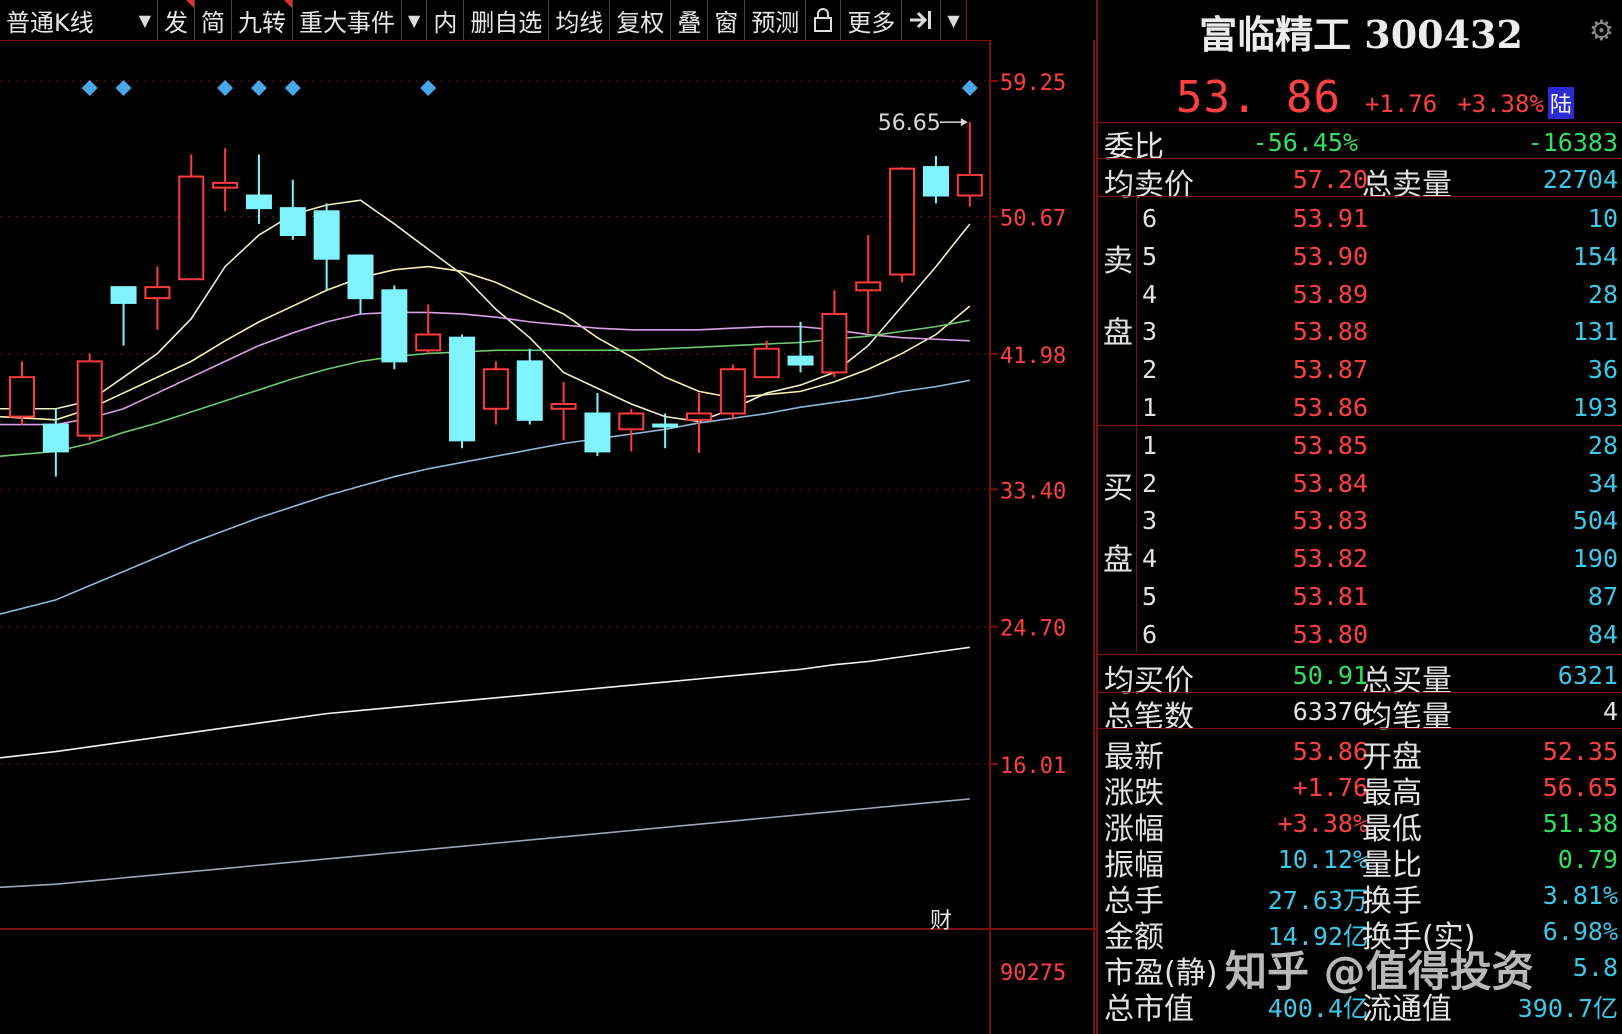 The width and height of the screenshot is (1622, 1034). What do you see at coordinates (1150, 559) in the screenshot?
I see `buy-level: 4` at bounding box center [1150, 559].